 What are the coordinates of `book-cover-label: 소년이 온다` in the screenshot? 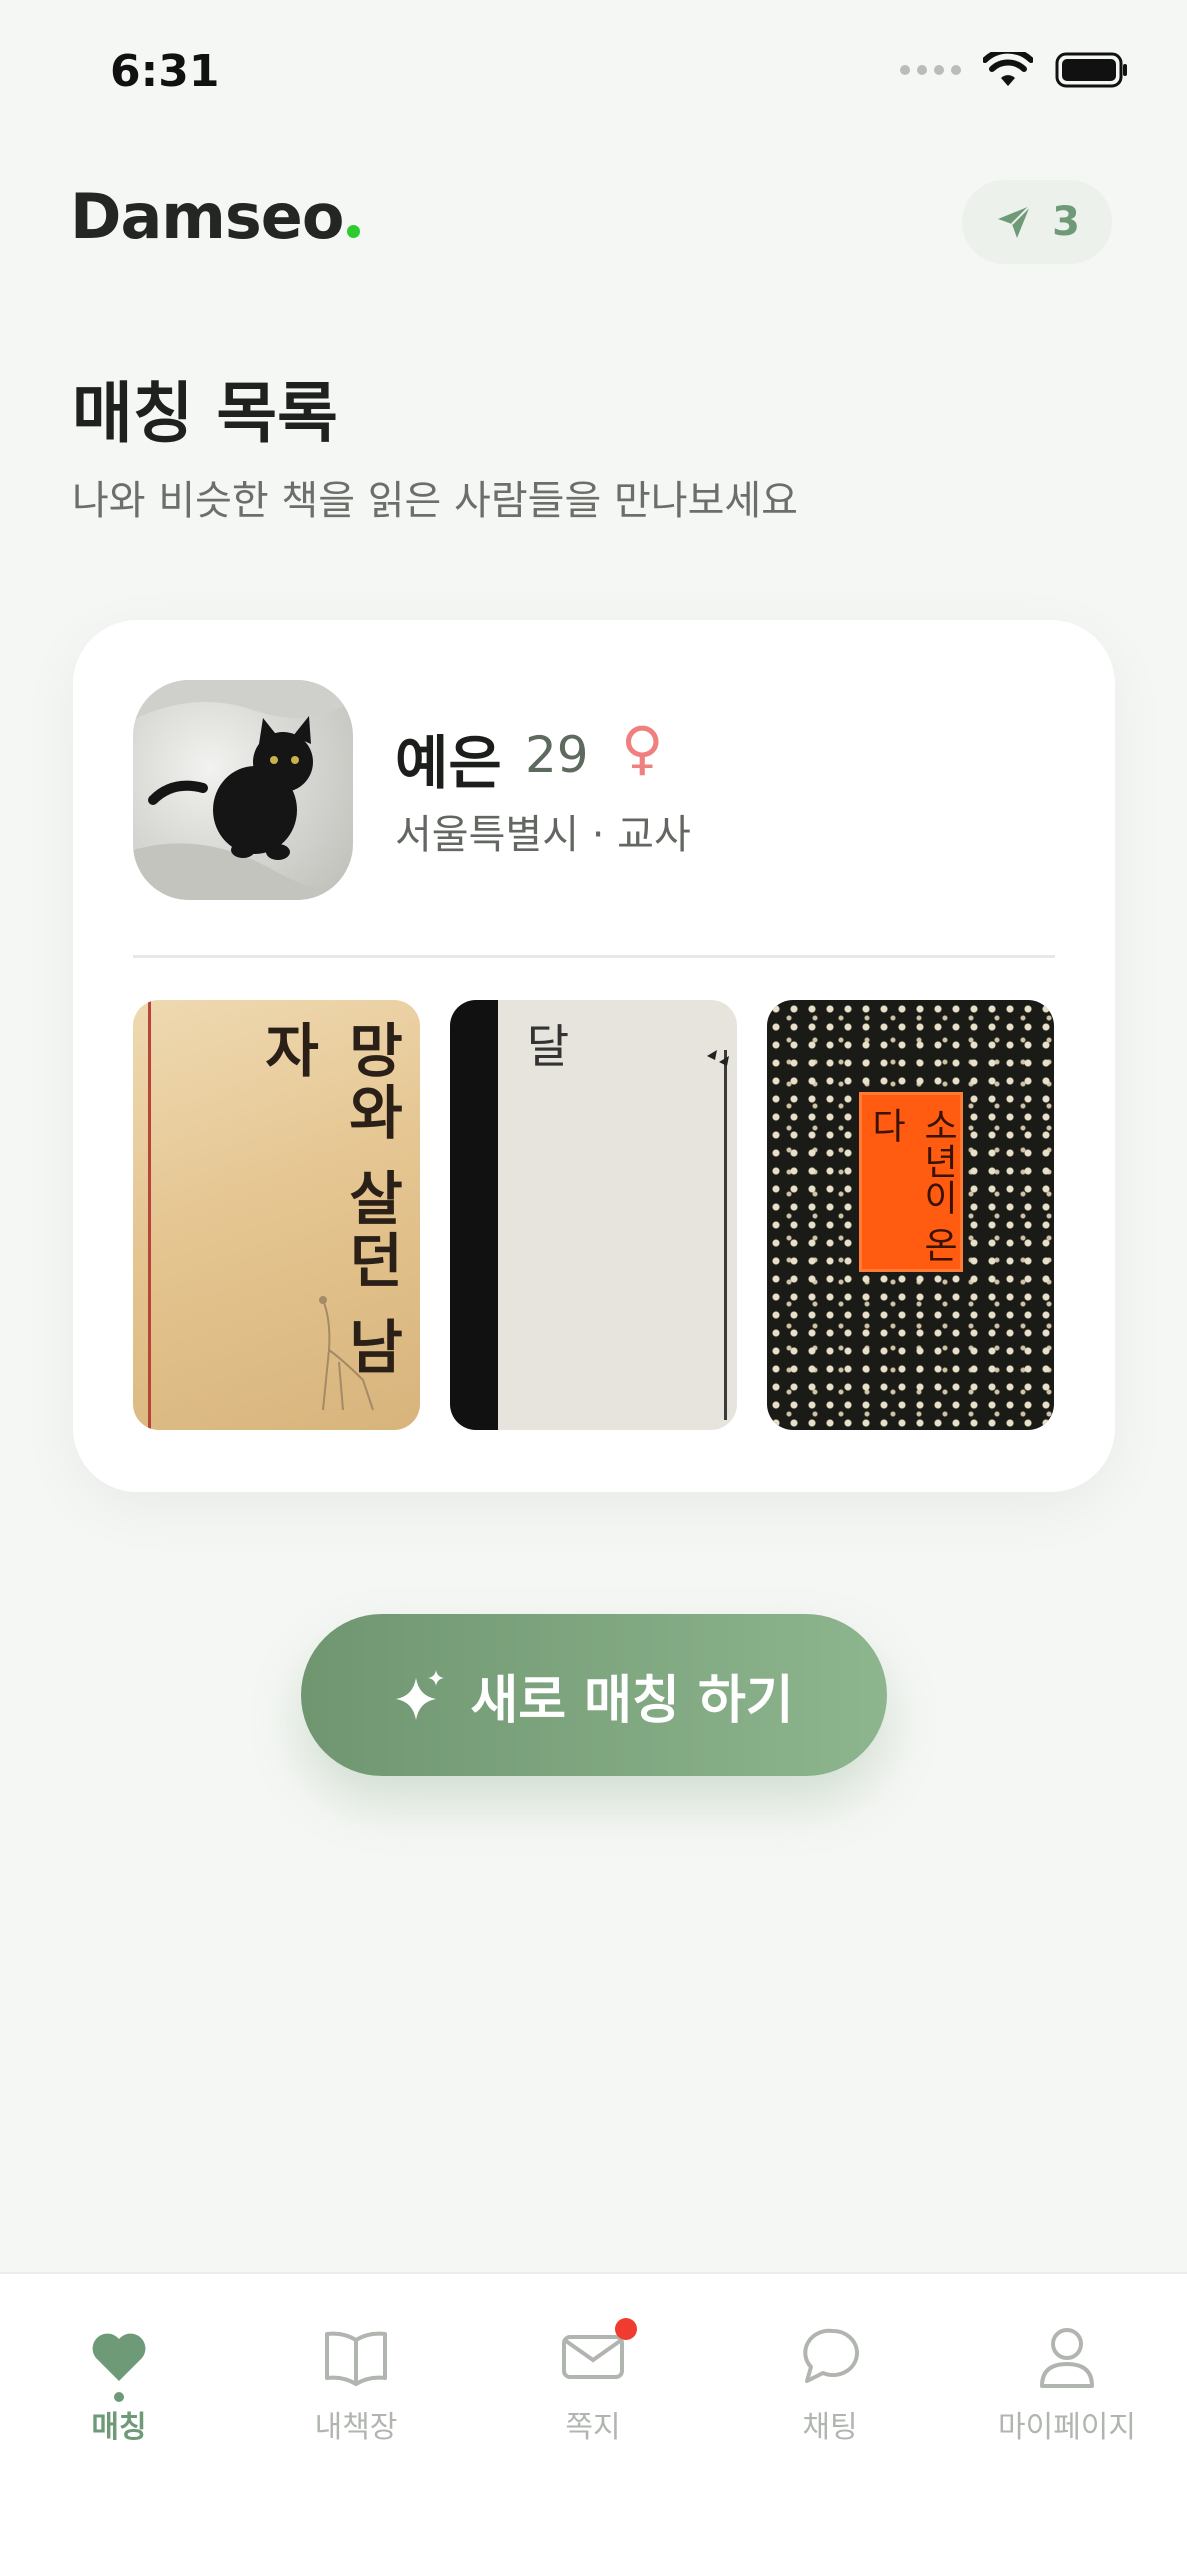 It's located at (911, 1182).